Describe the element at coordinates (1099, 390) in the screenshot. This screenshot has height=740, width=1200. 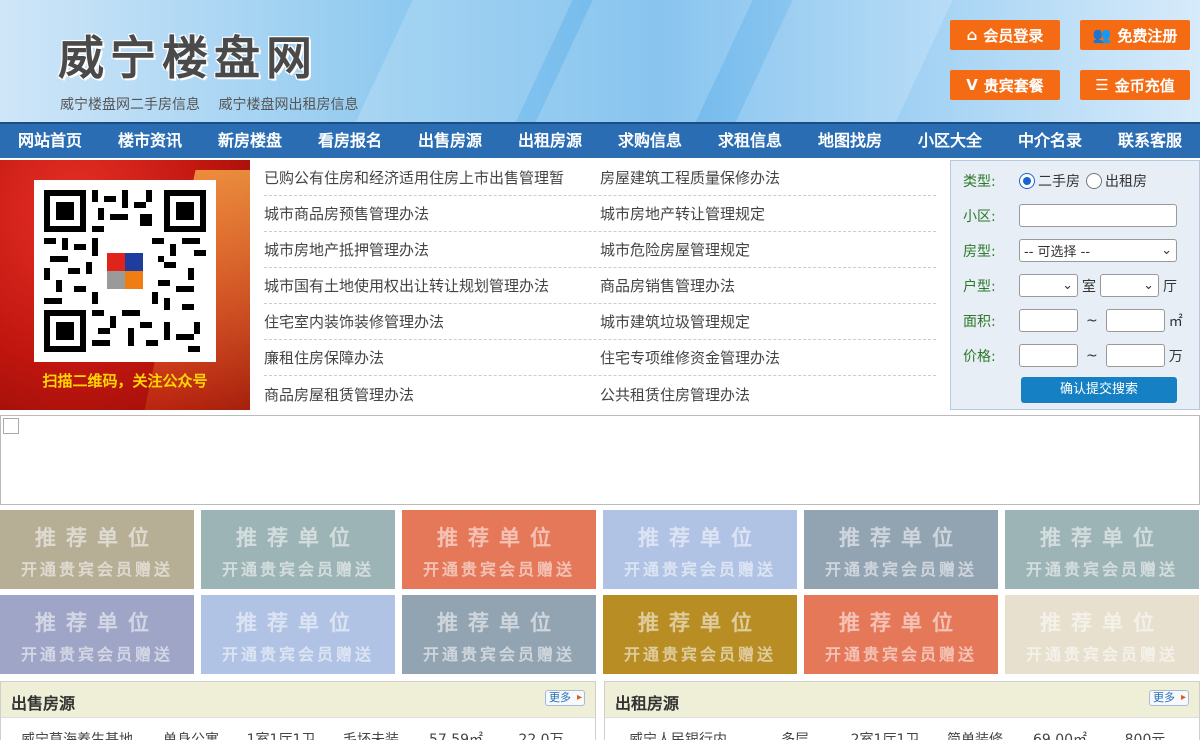
I see `search-submit-button: 确认提交搜索` at that location.